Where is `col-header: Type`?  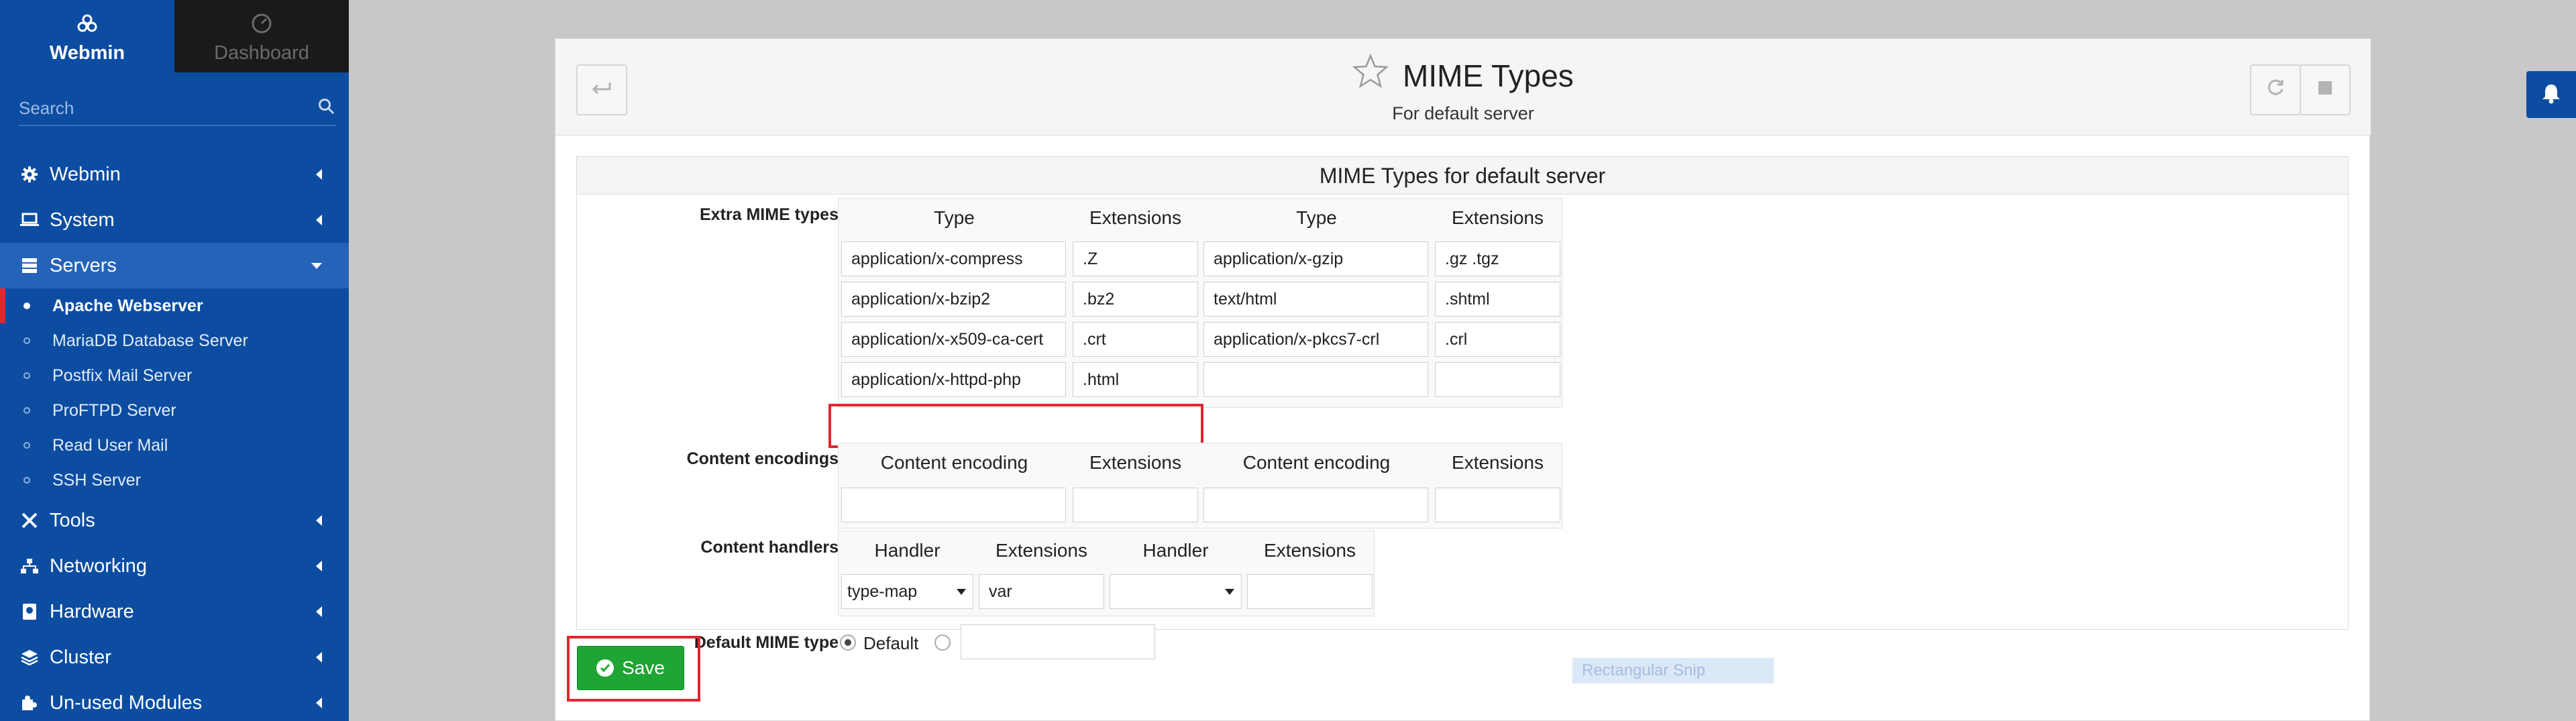 col-header: Type is located at coordinates (1316, 217).